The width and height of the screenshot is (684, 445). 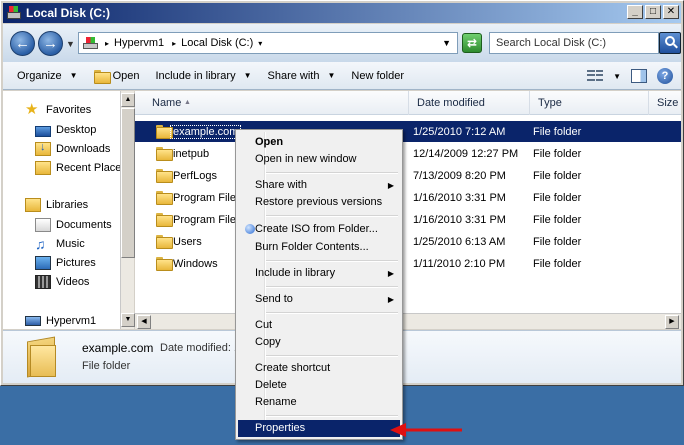 What do you see at coordinates (43, 282) in the screenshot?
I see `videos-icon` at bounding box center [43, 282].